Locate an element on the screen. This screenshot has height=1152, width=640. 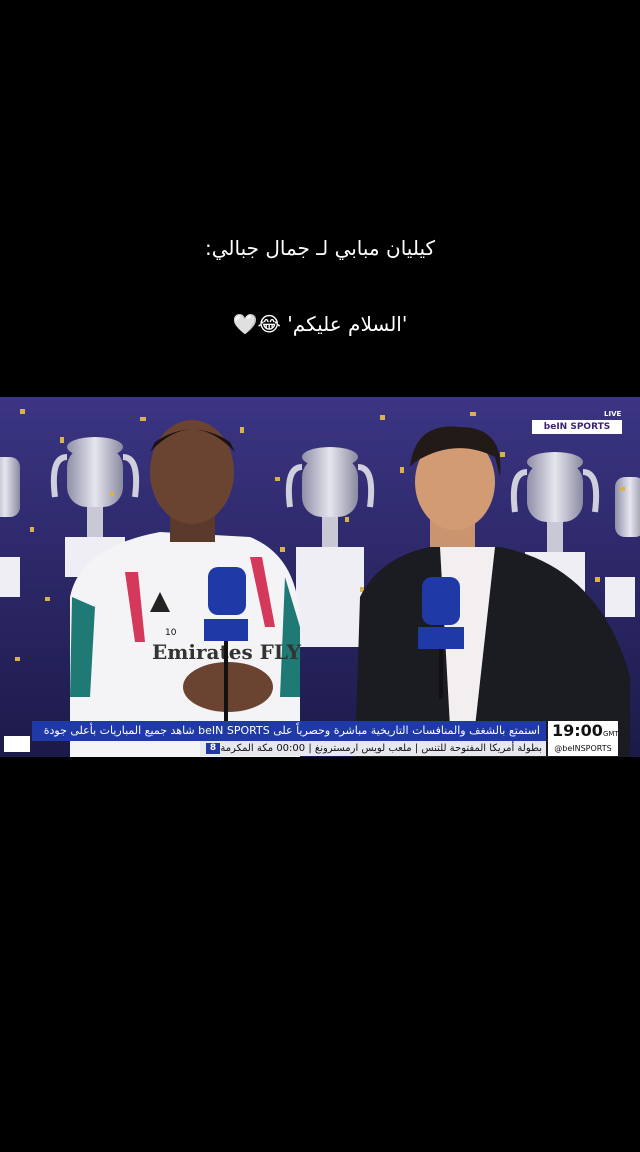
clock-zone: GMT is located at coordinates (610, 734).